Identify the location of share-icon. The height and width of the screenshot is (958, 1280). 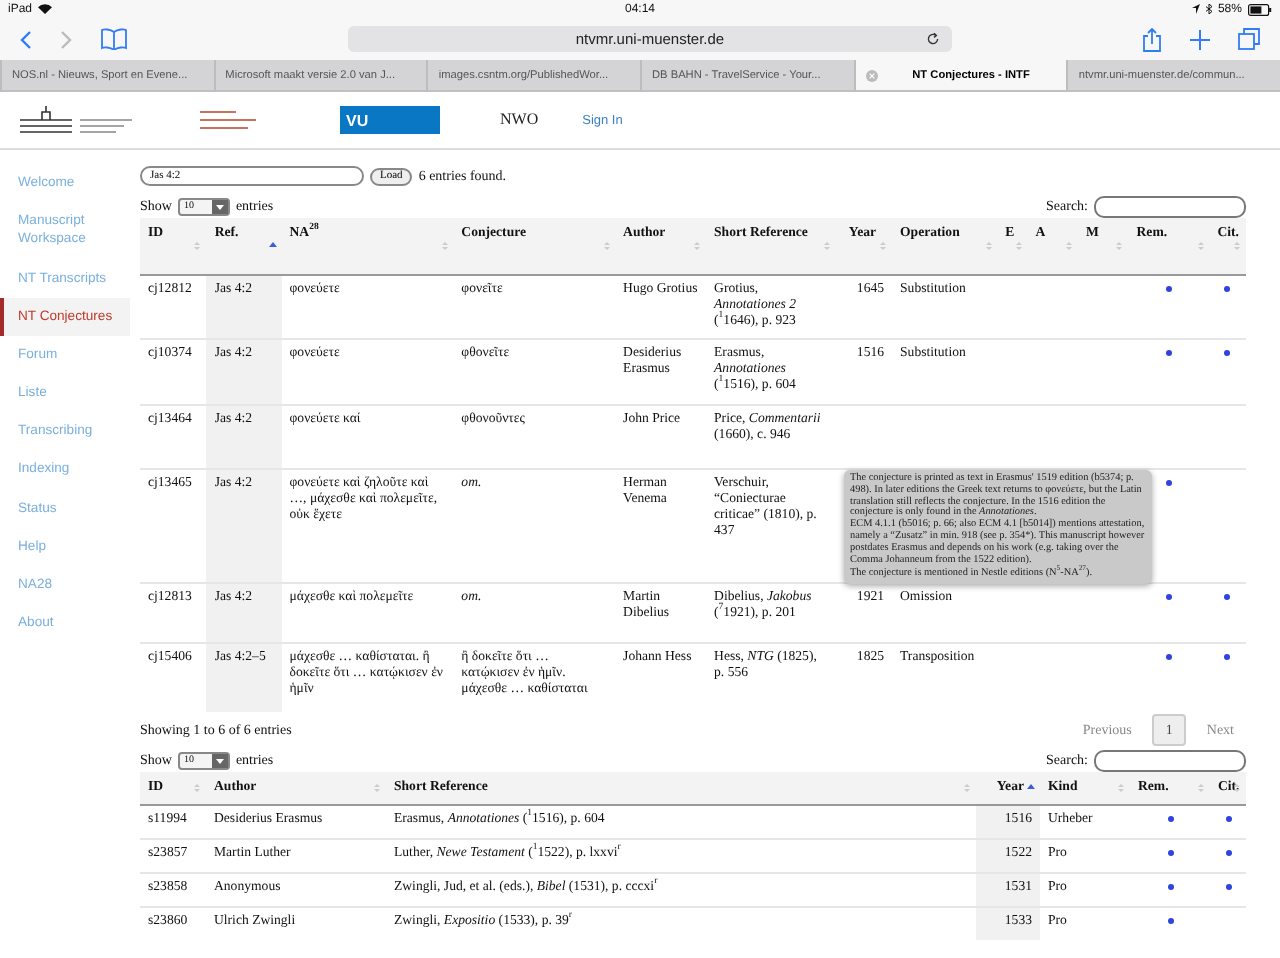
(1152, 39).